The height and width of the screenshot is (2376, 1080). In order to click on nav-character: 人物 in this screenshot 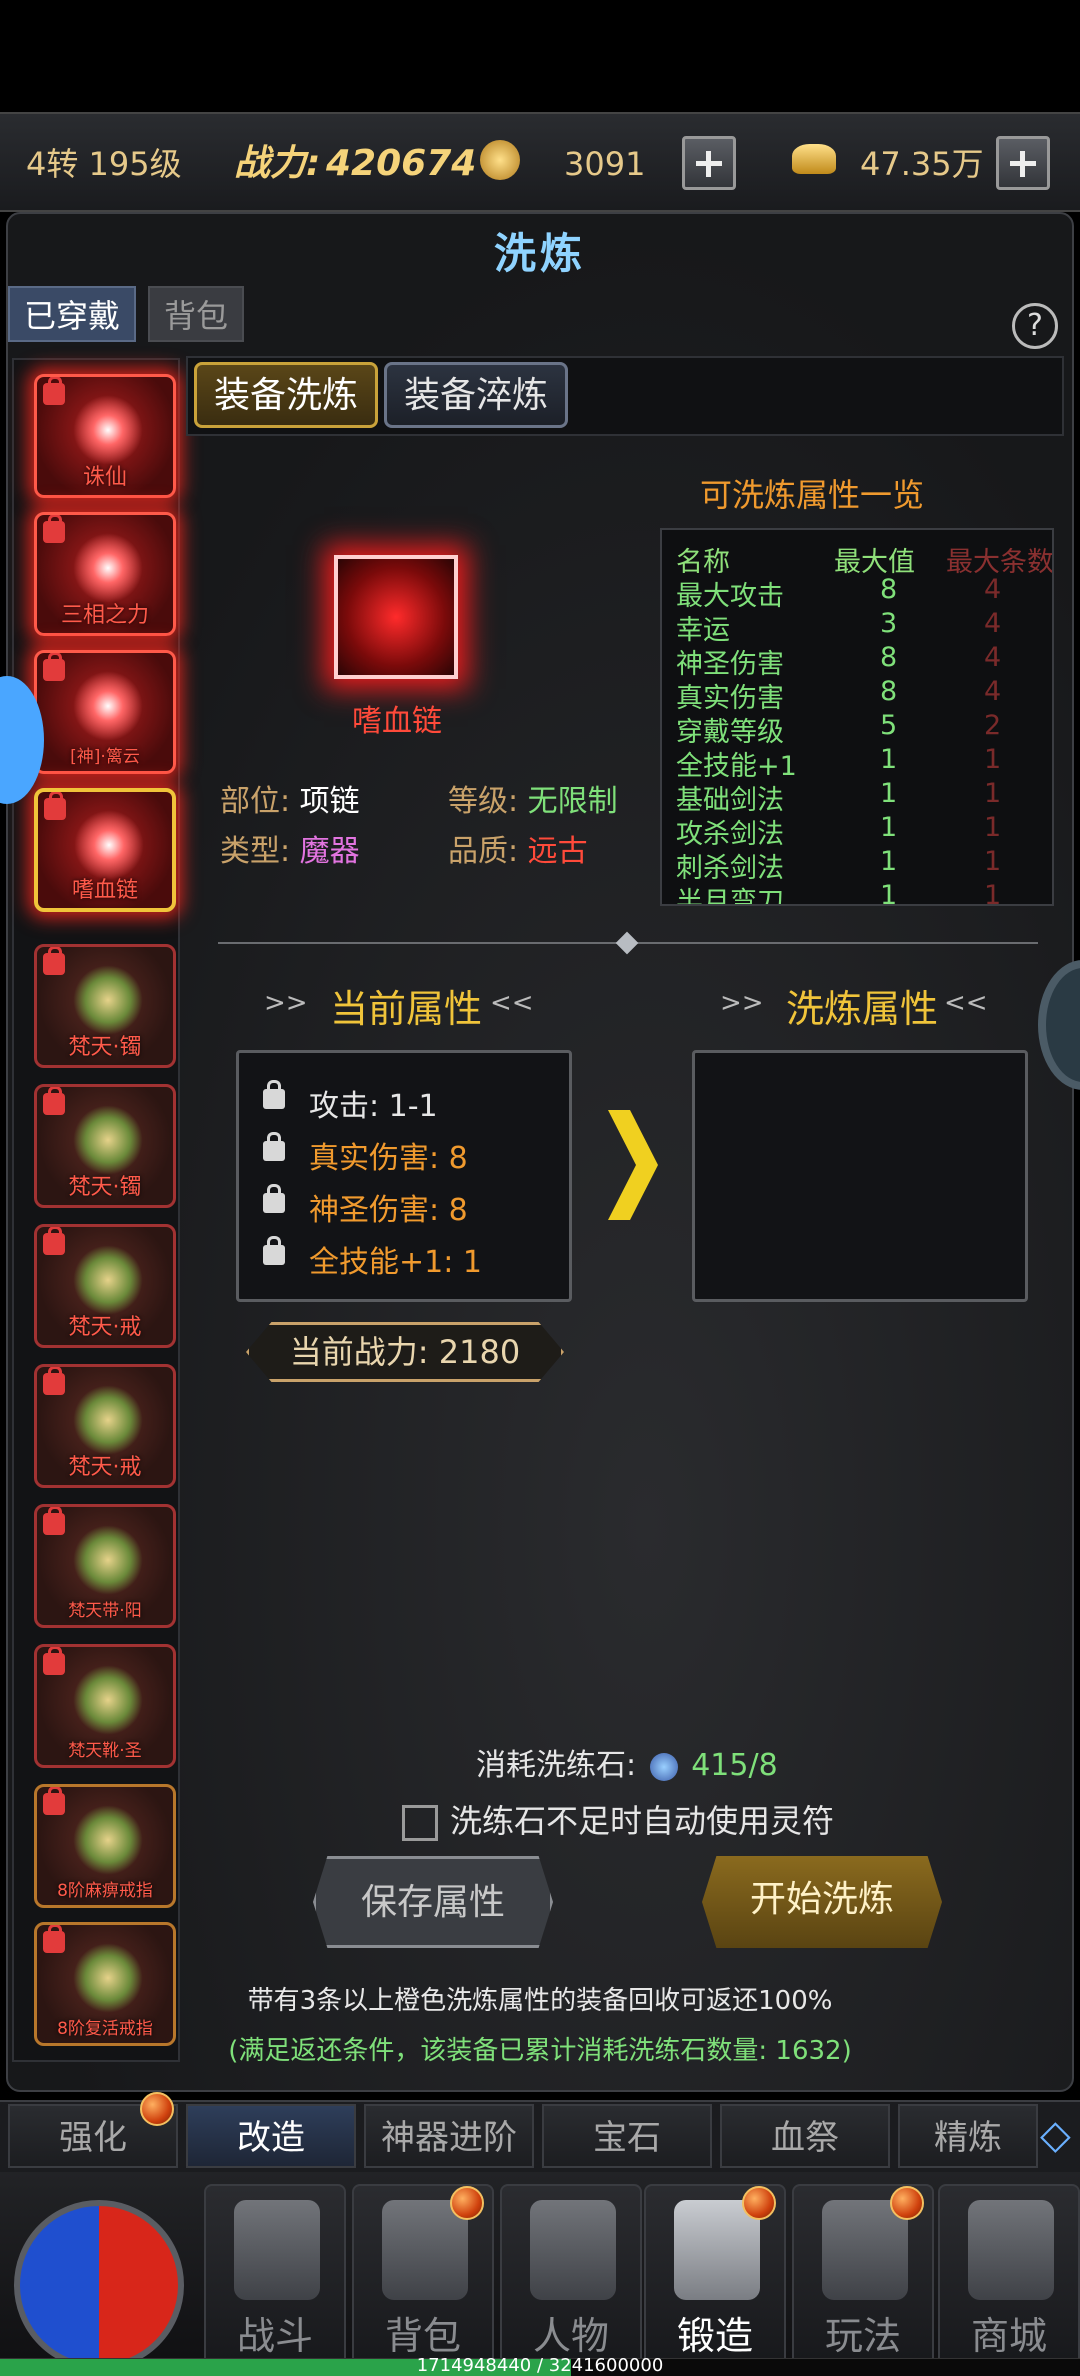, I will do `click(571, 2277)`.